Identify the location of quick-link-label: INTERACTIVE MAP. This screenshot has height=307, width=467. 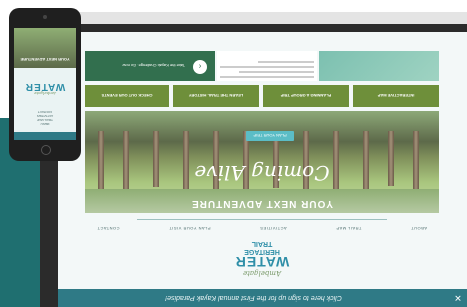
(396, 96).